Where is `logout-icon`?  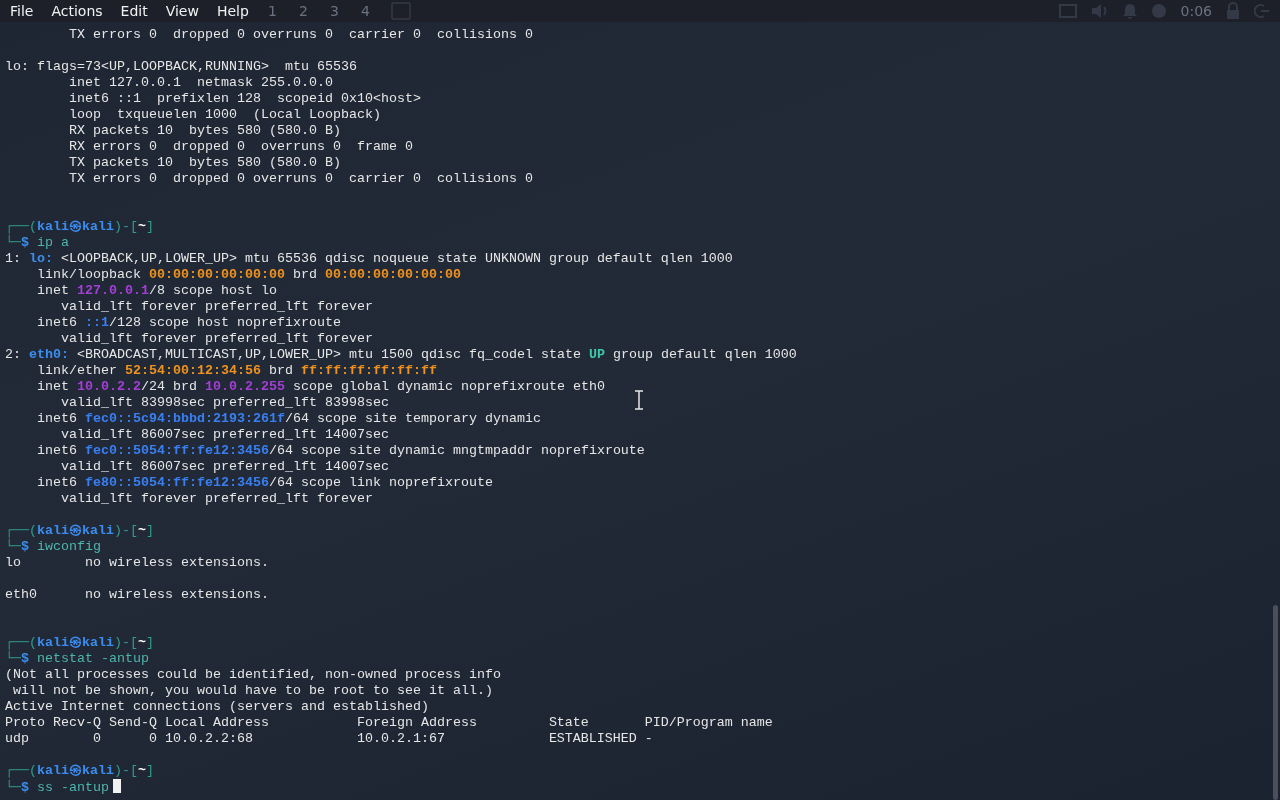 logout-icon is located at coordinates (1262, 11).